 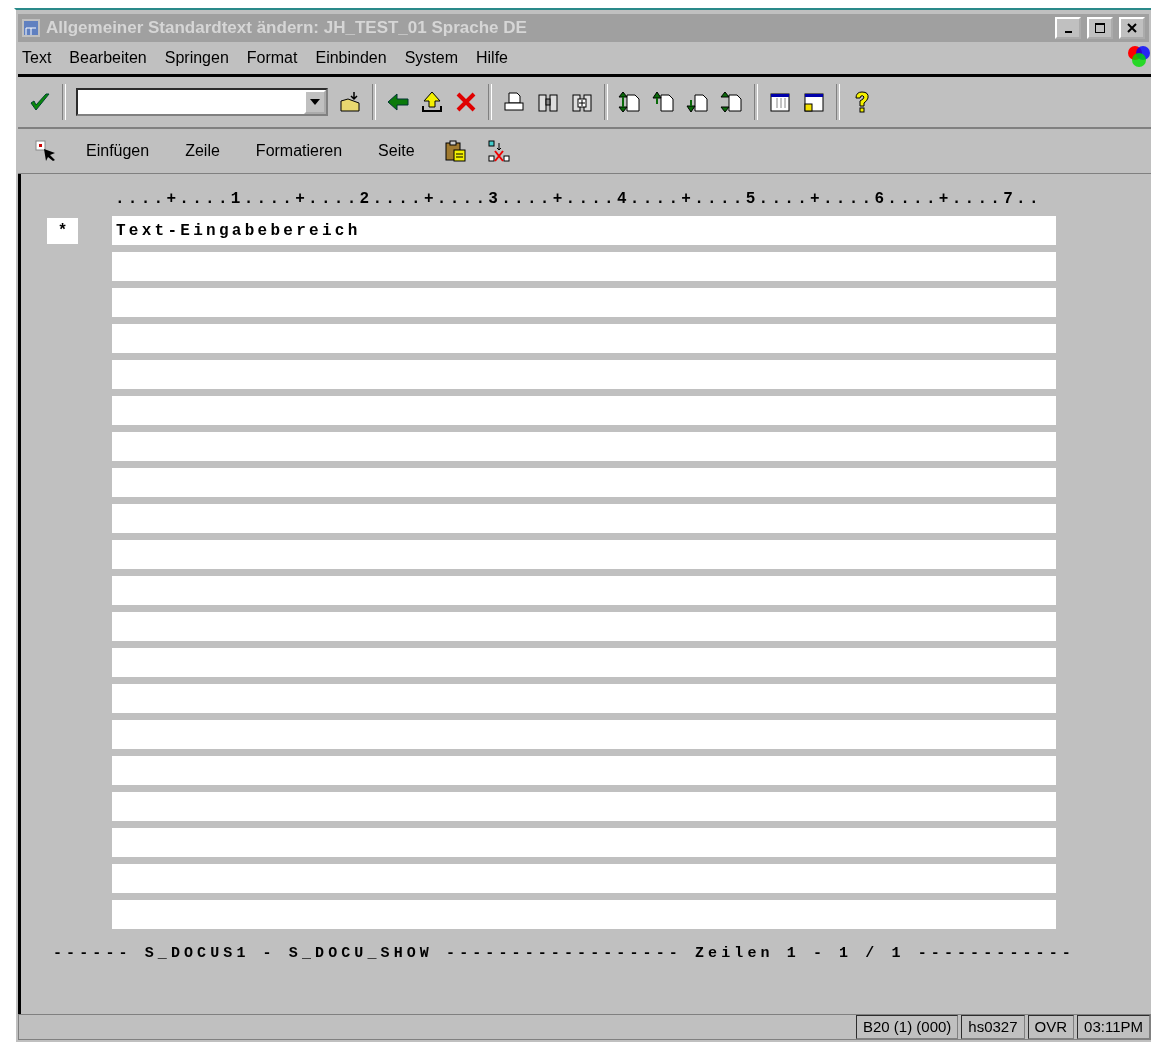 I want to click on menu-item: Hilfe, so click(x=491, y=58).